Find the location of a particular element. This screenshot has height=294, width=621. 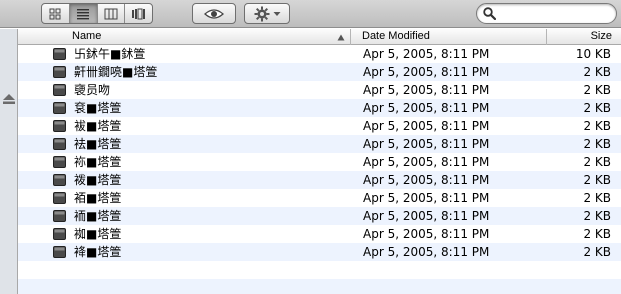

chevron-down-icon is located at coordinates (276, 13).